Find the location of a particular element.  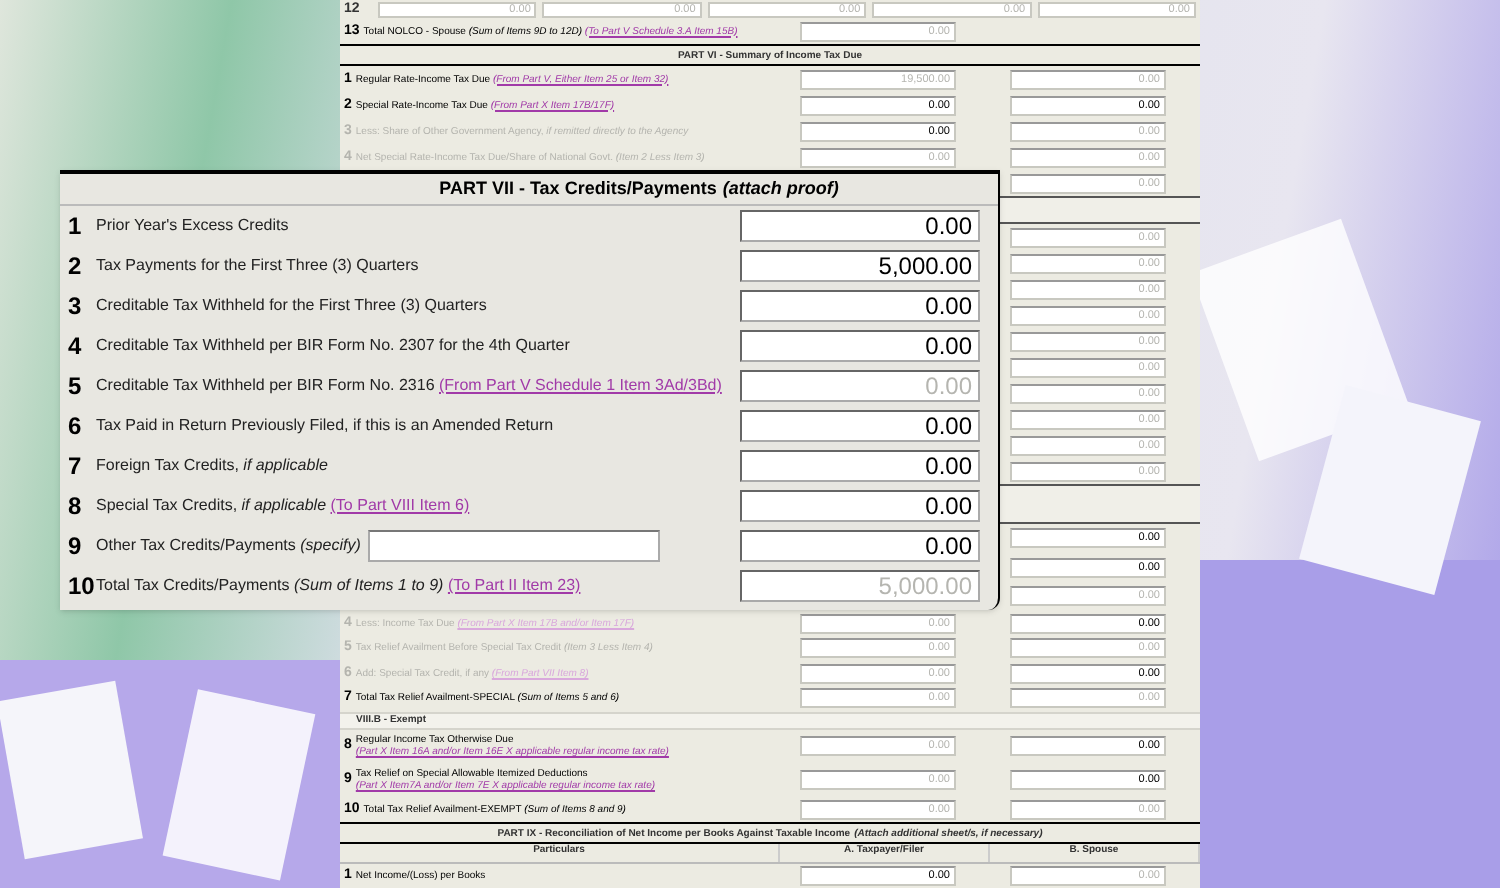

form-link: (To Part II Item 23) is located at coordinates (514, 585).